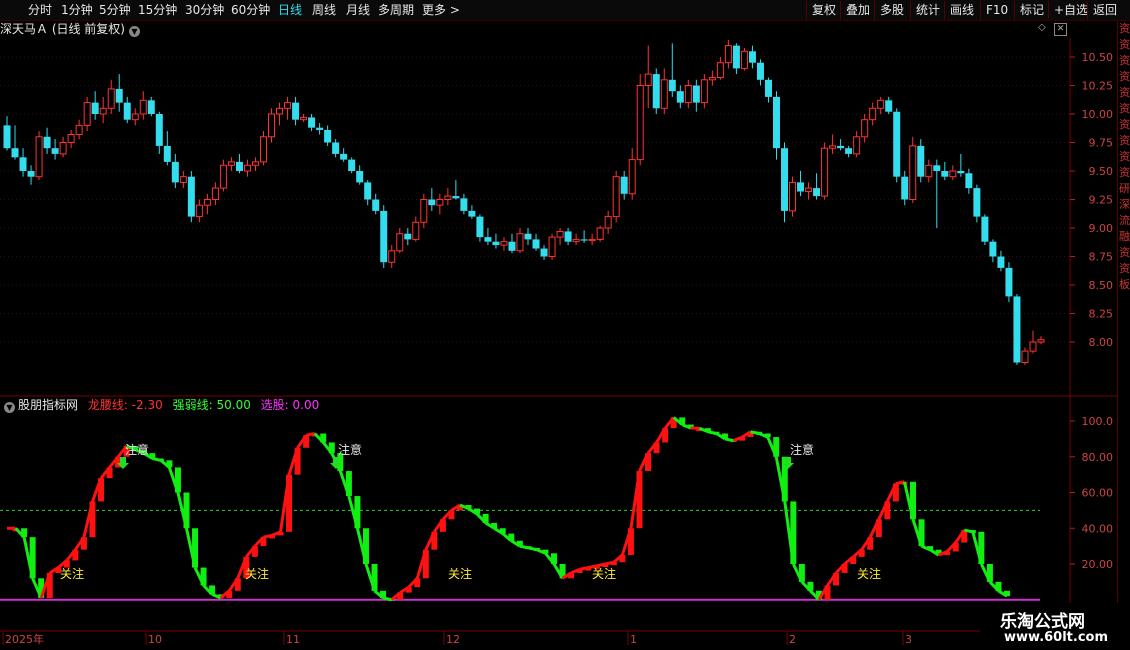 The width and height of the screenshot is (1130, 650). I want to click on date-label: 10, so click(155, 639).